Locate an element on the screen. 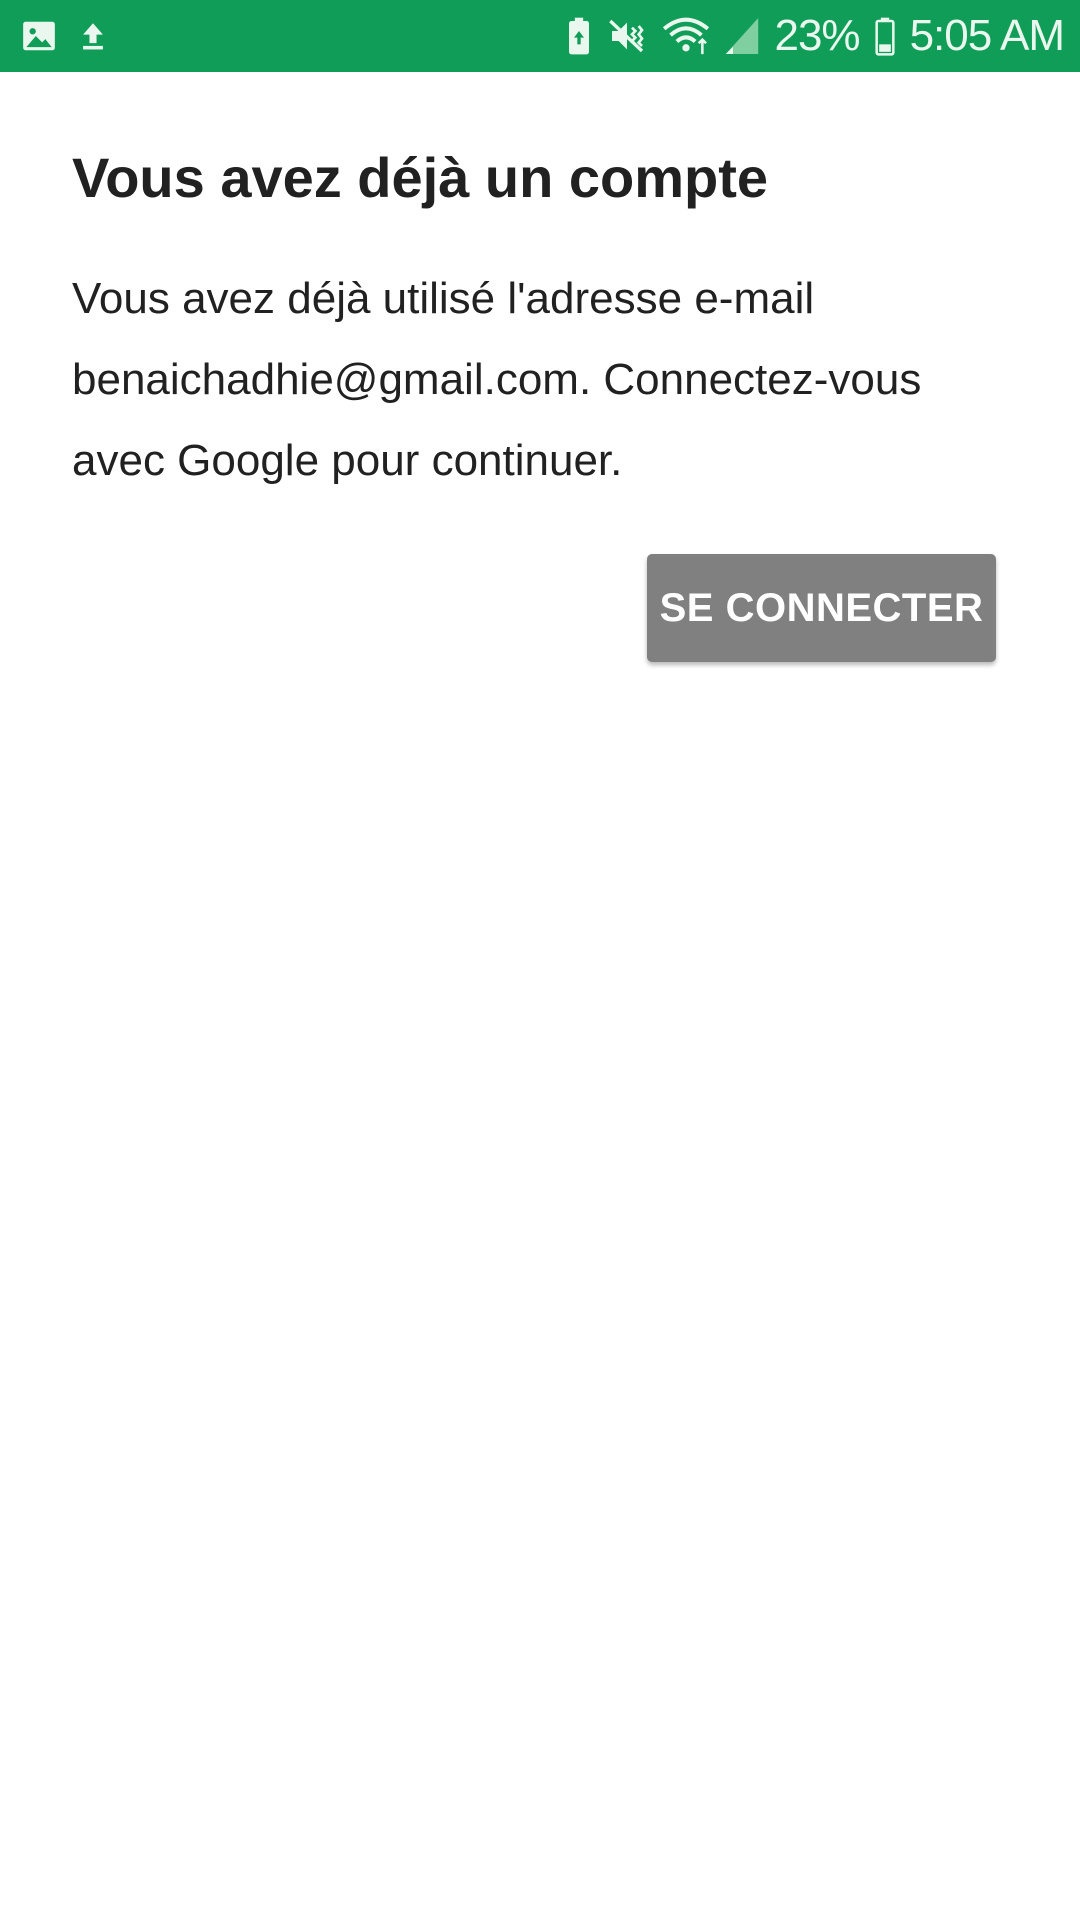 This screenshot has width=1080, height=1920. status-bar: 23% 5:05 AM is located at coordinates (540, 36).